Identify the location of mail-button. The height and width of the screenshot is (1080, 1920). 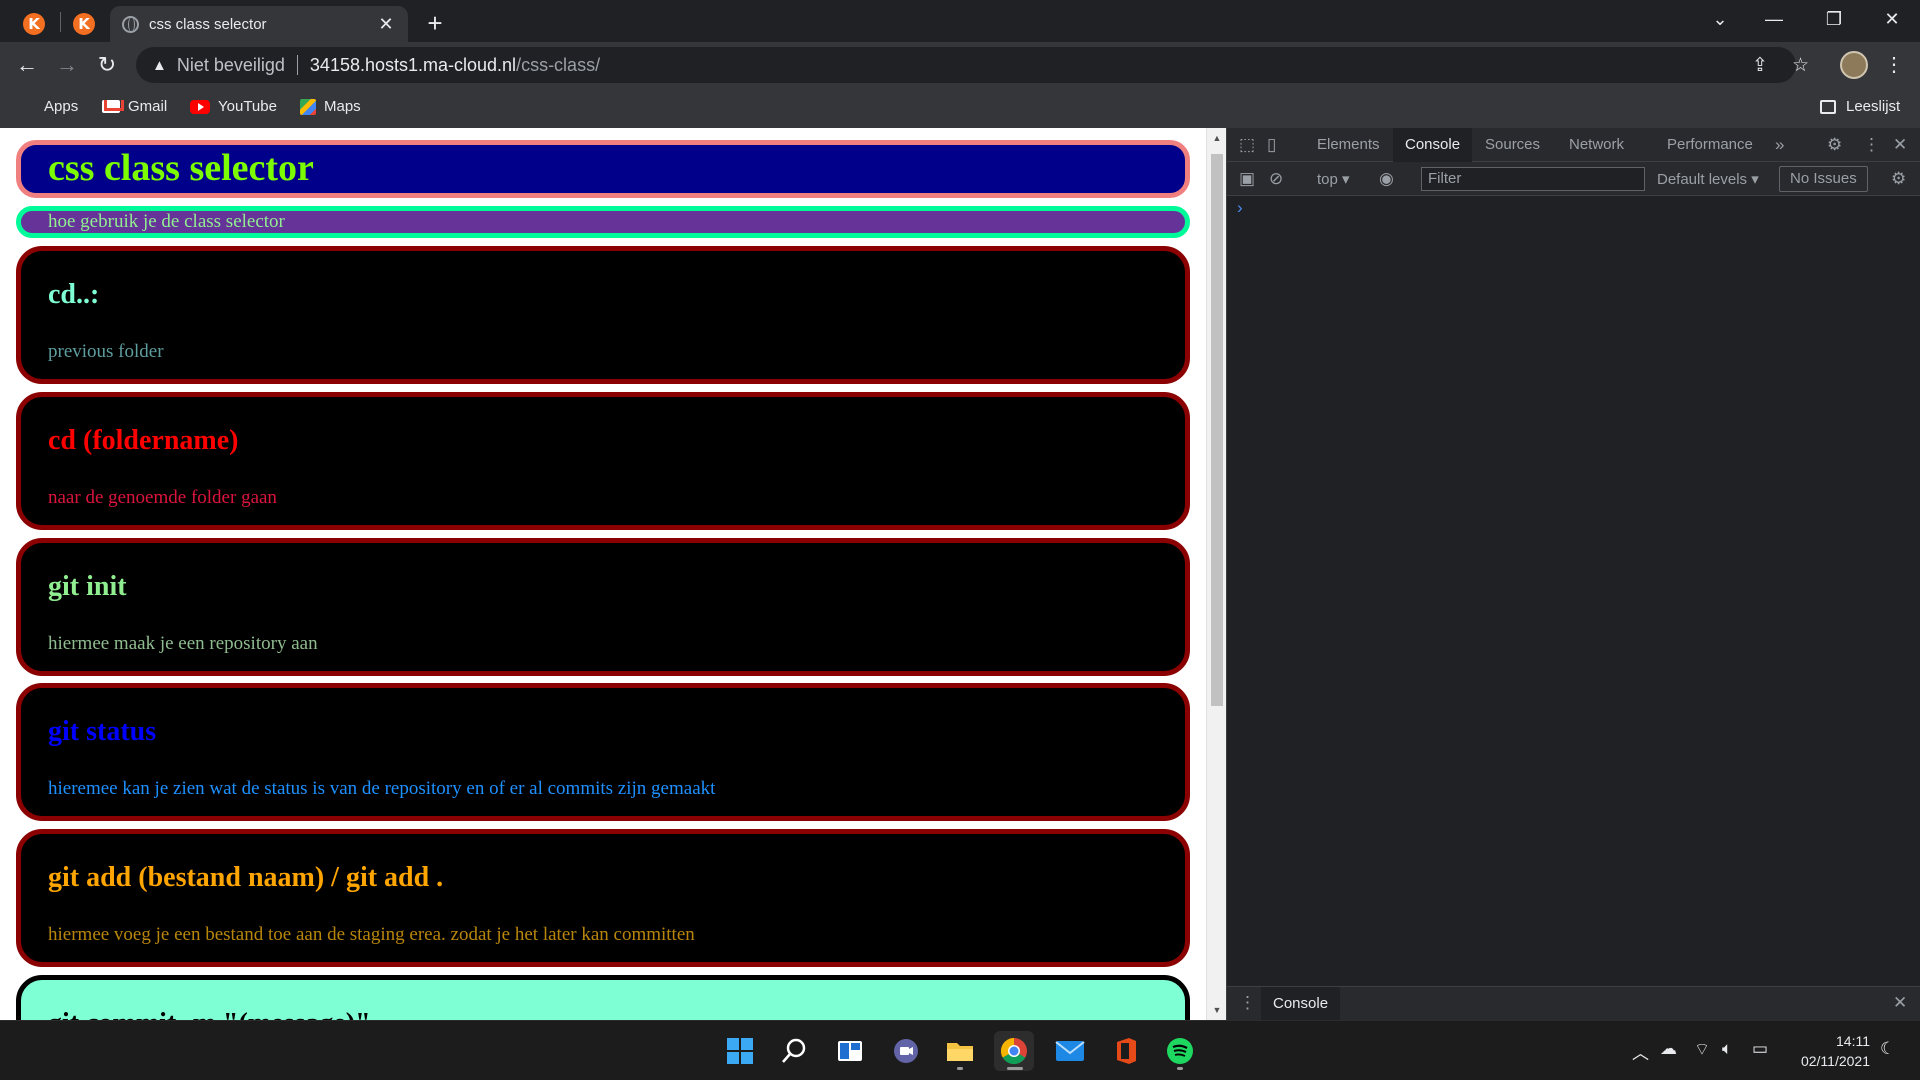
(1070, 1051).